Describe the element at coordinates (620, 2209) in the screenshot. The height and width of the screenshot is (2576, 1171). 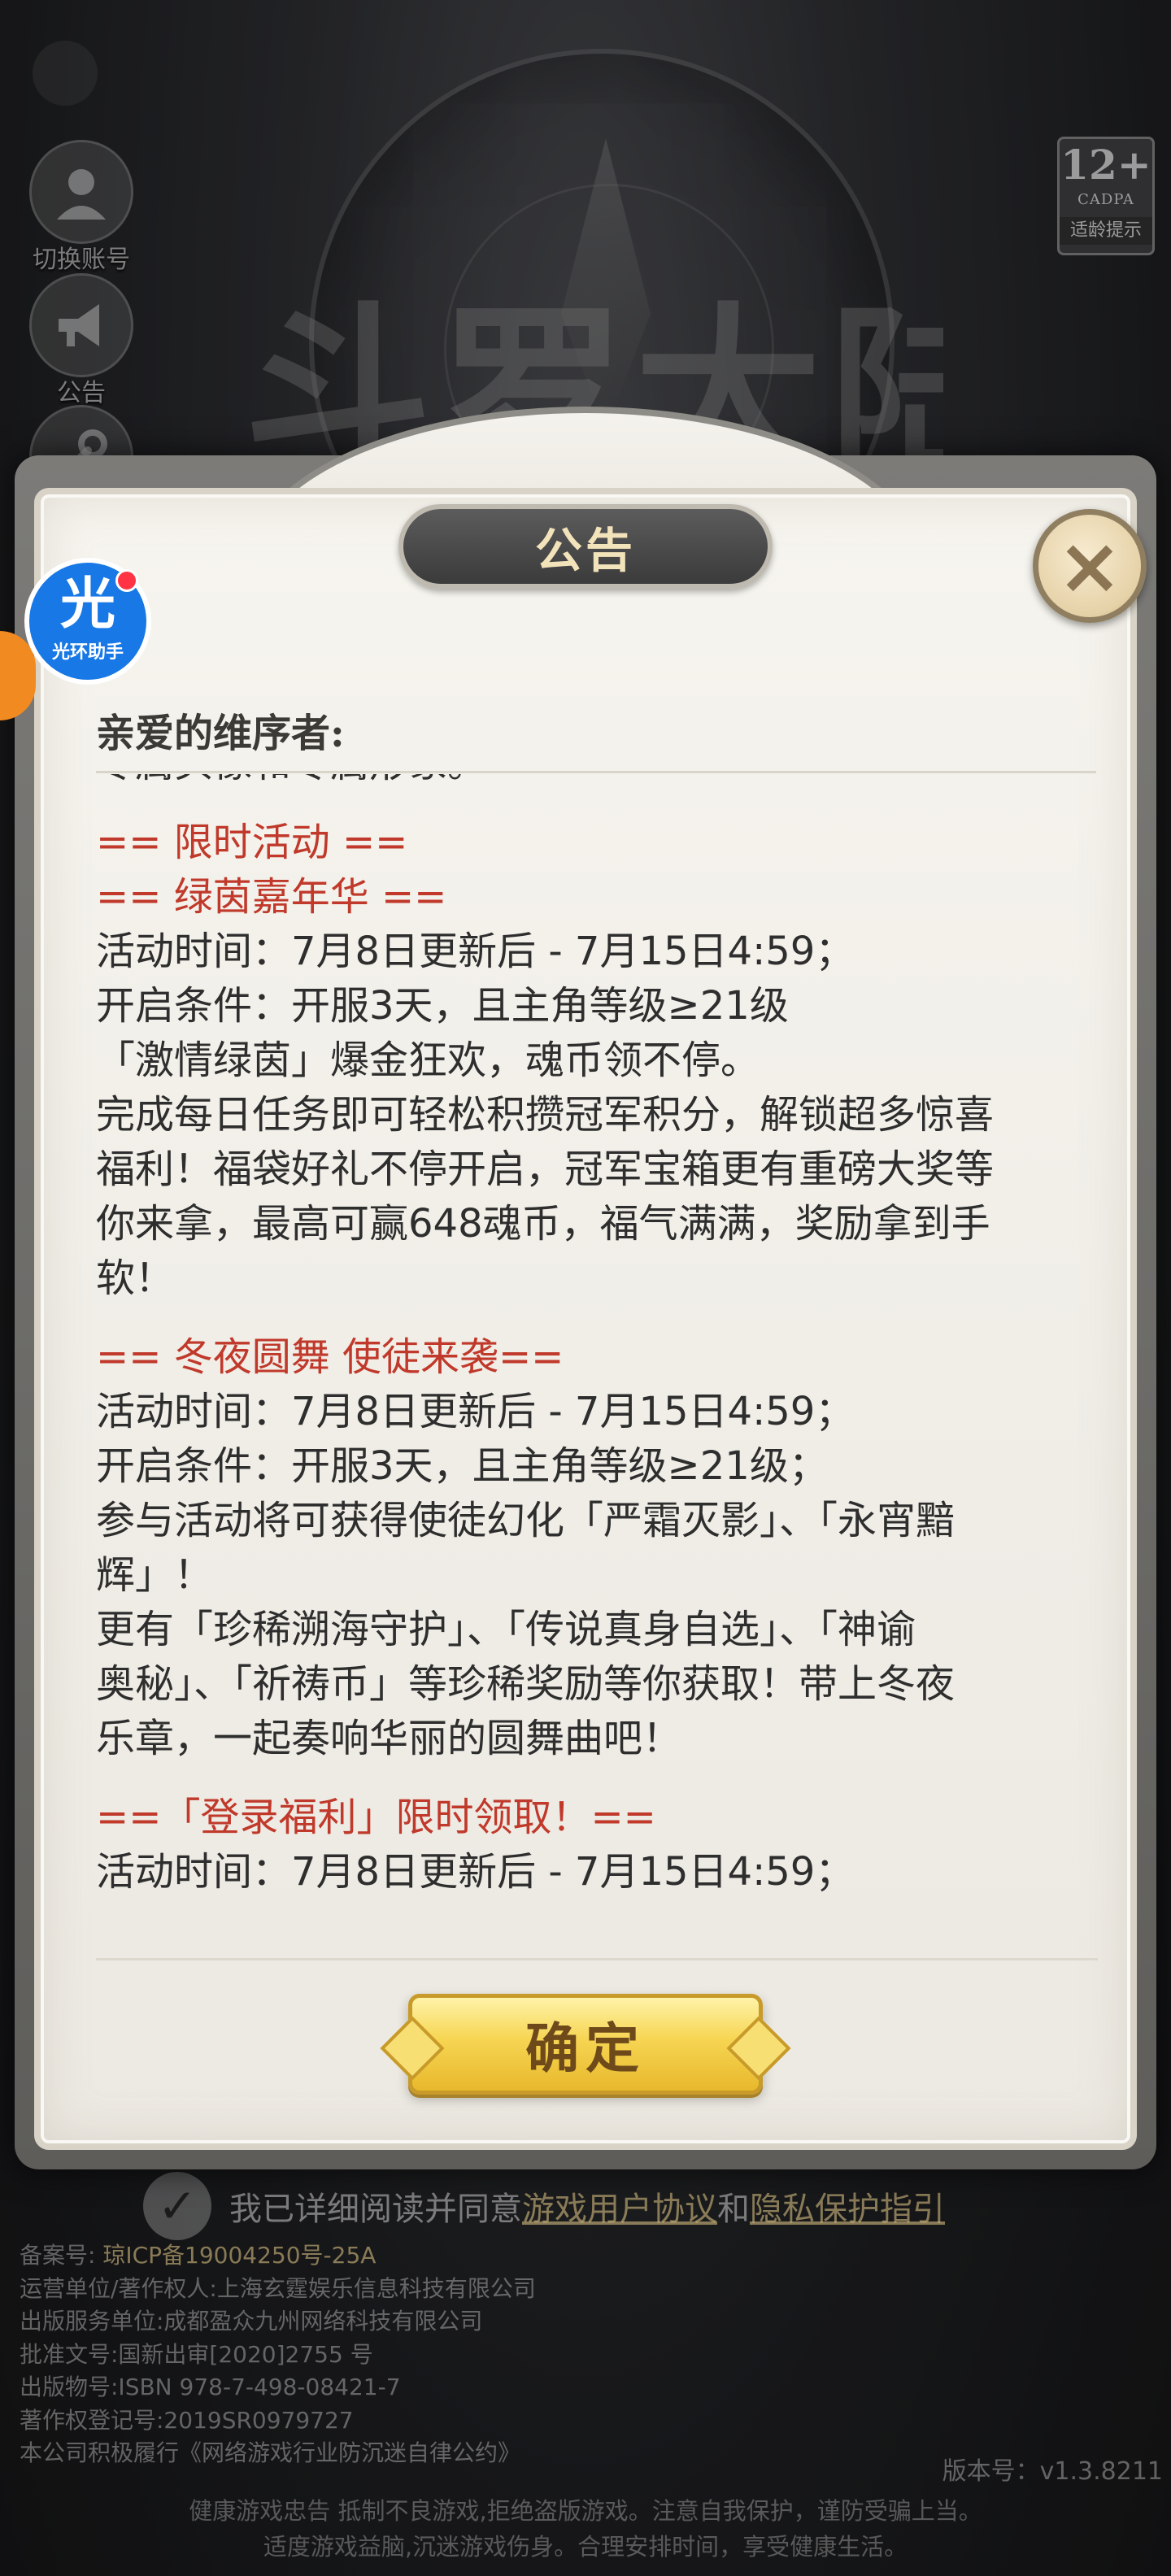
I see `user-agreement-link: 游戏用户协议` at that location.